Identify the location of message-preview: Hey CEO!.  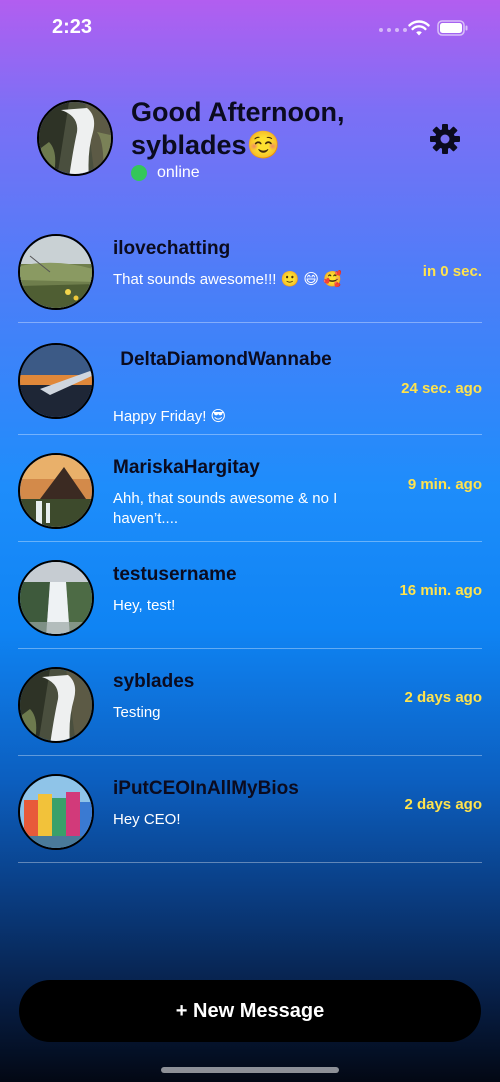
(147, 819).